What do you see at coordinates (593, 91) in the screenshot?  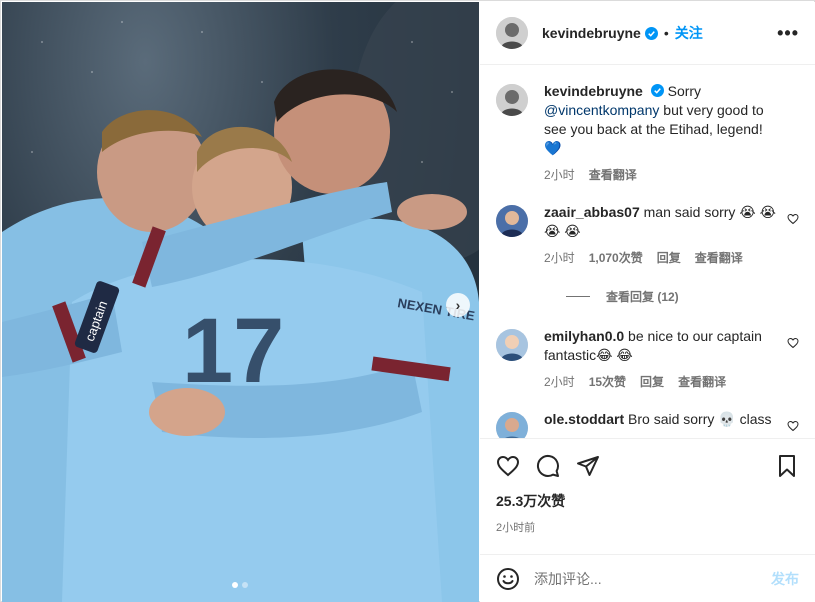 I see `caption-username: kevindebruyne` at bounding box center [593, 91].